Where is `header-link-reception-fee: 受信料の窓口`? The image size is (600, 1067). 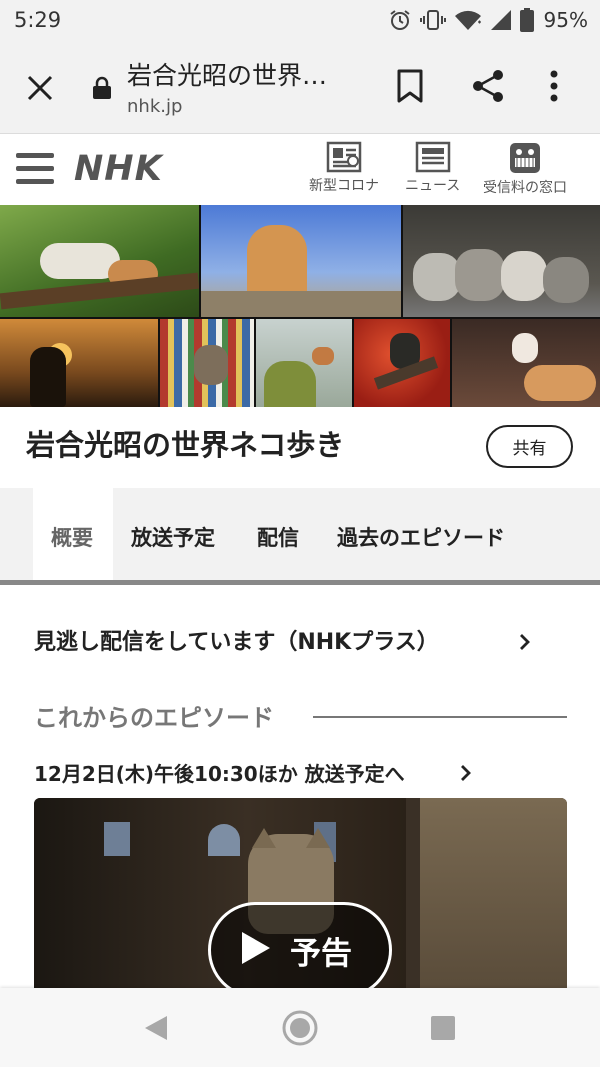
header-link-reception-fee: 受信料の窓口 is located at coordinates (525, 169).